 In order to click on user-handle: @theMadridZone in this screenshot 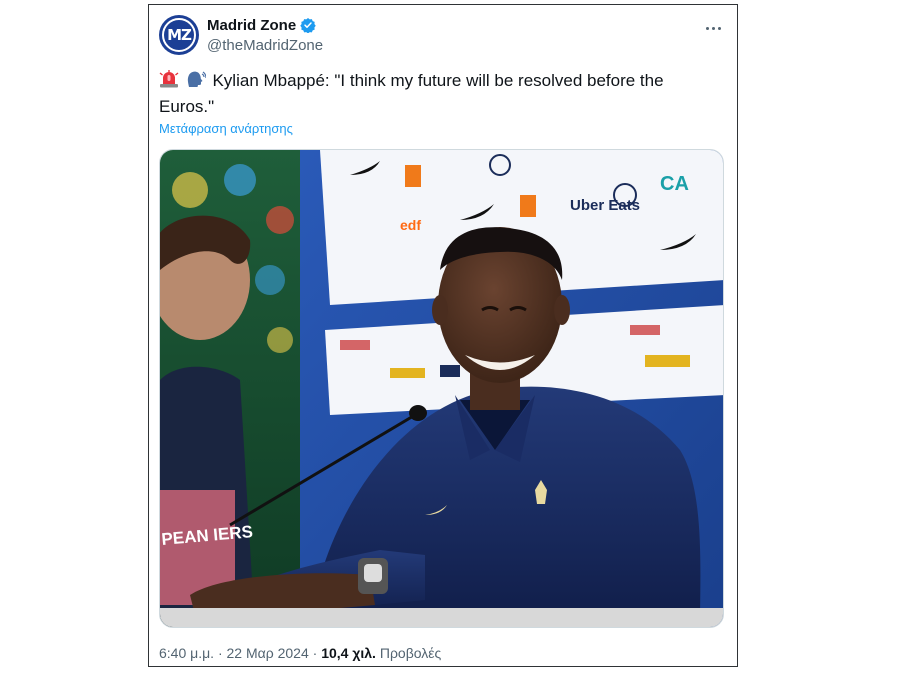, I will do `click(265, 45)`.